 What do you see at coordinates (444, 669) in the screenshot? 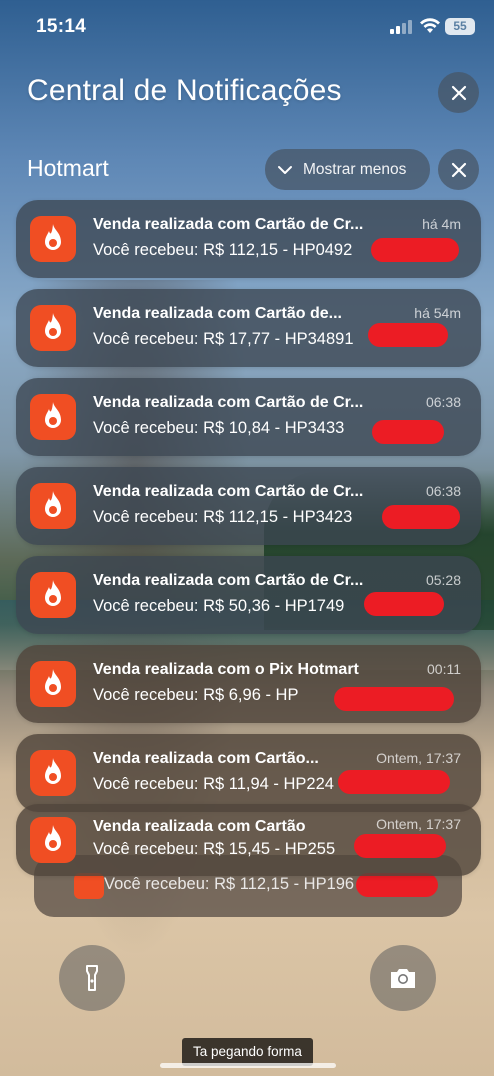
I see `notification-time: 00:11` at bounding box center [444, 669].